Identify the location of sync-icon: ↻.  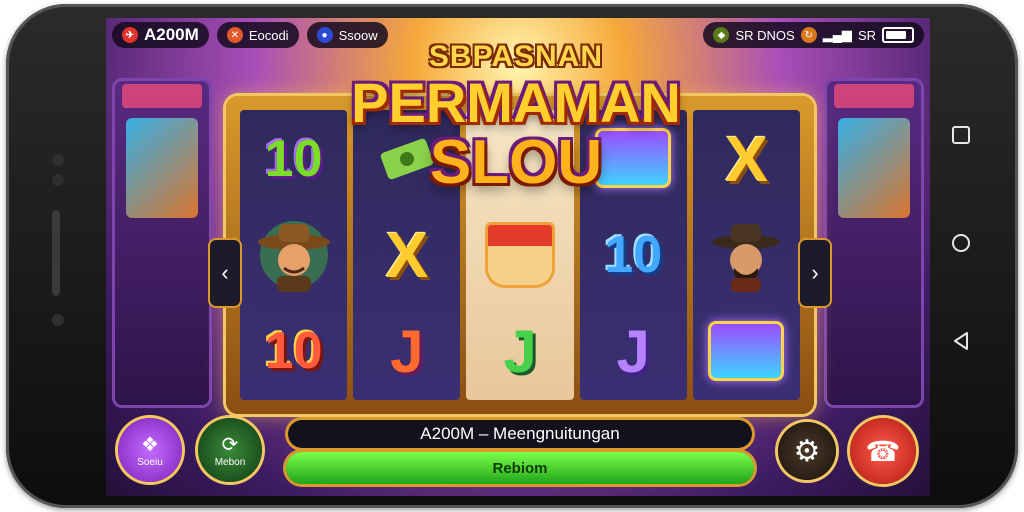
(808, 35).